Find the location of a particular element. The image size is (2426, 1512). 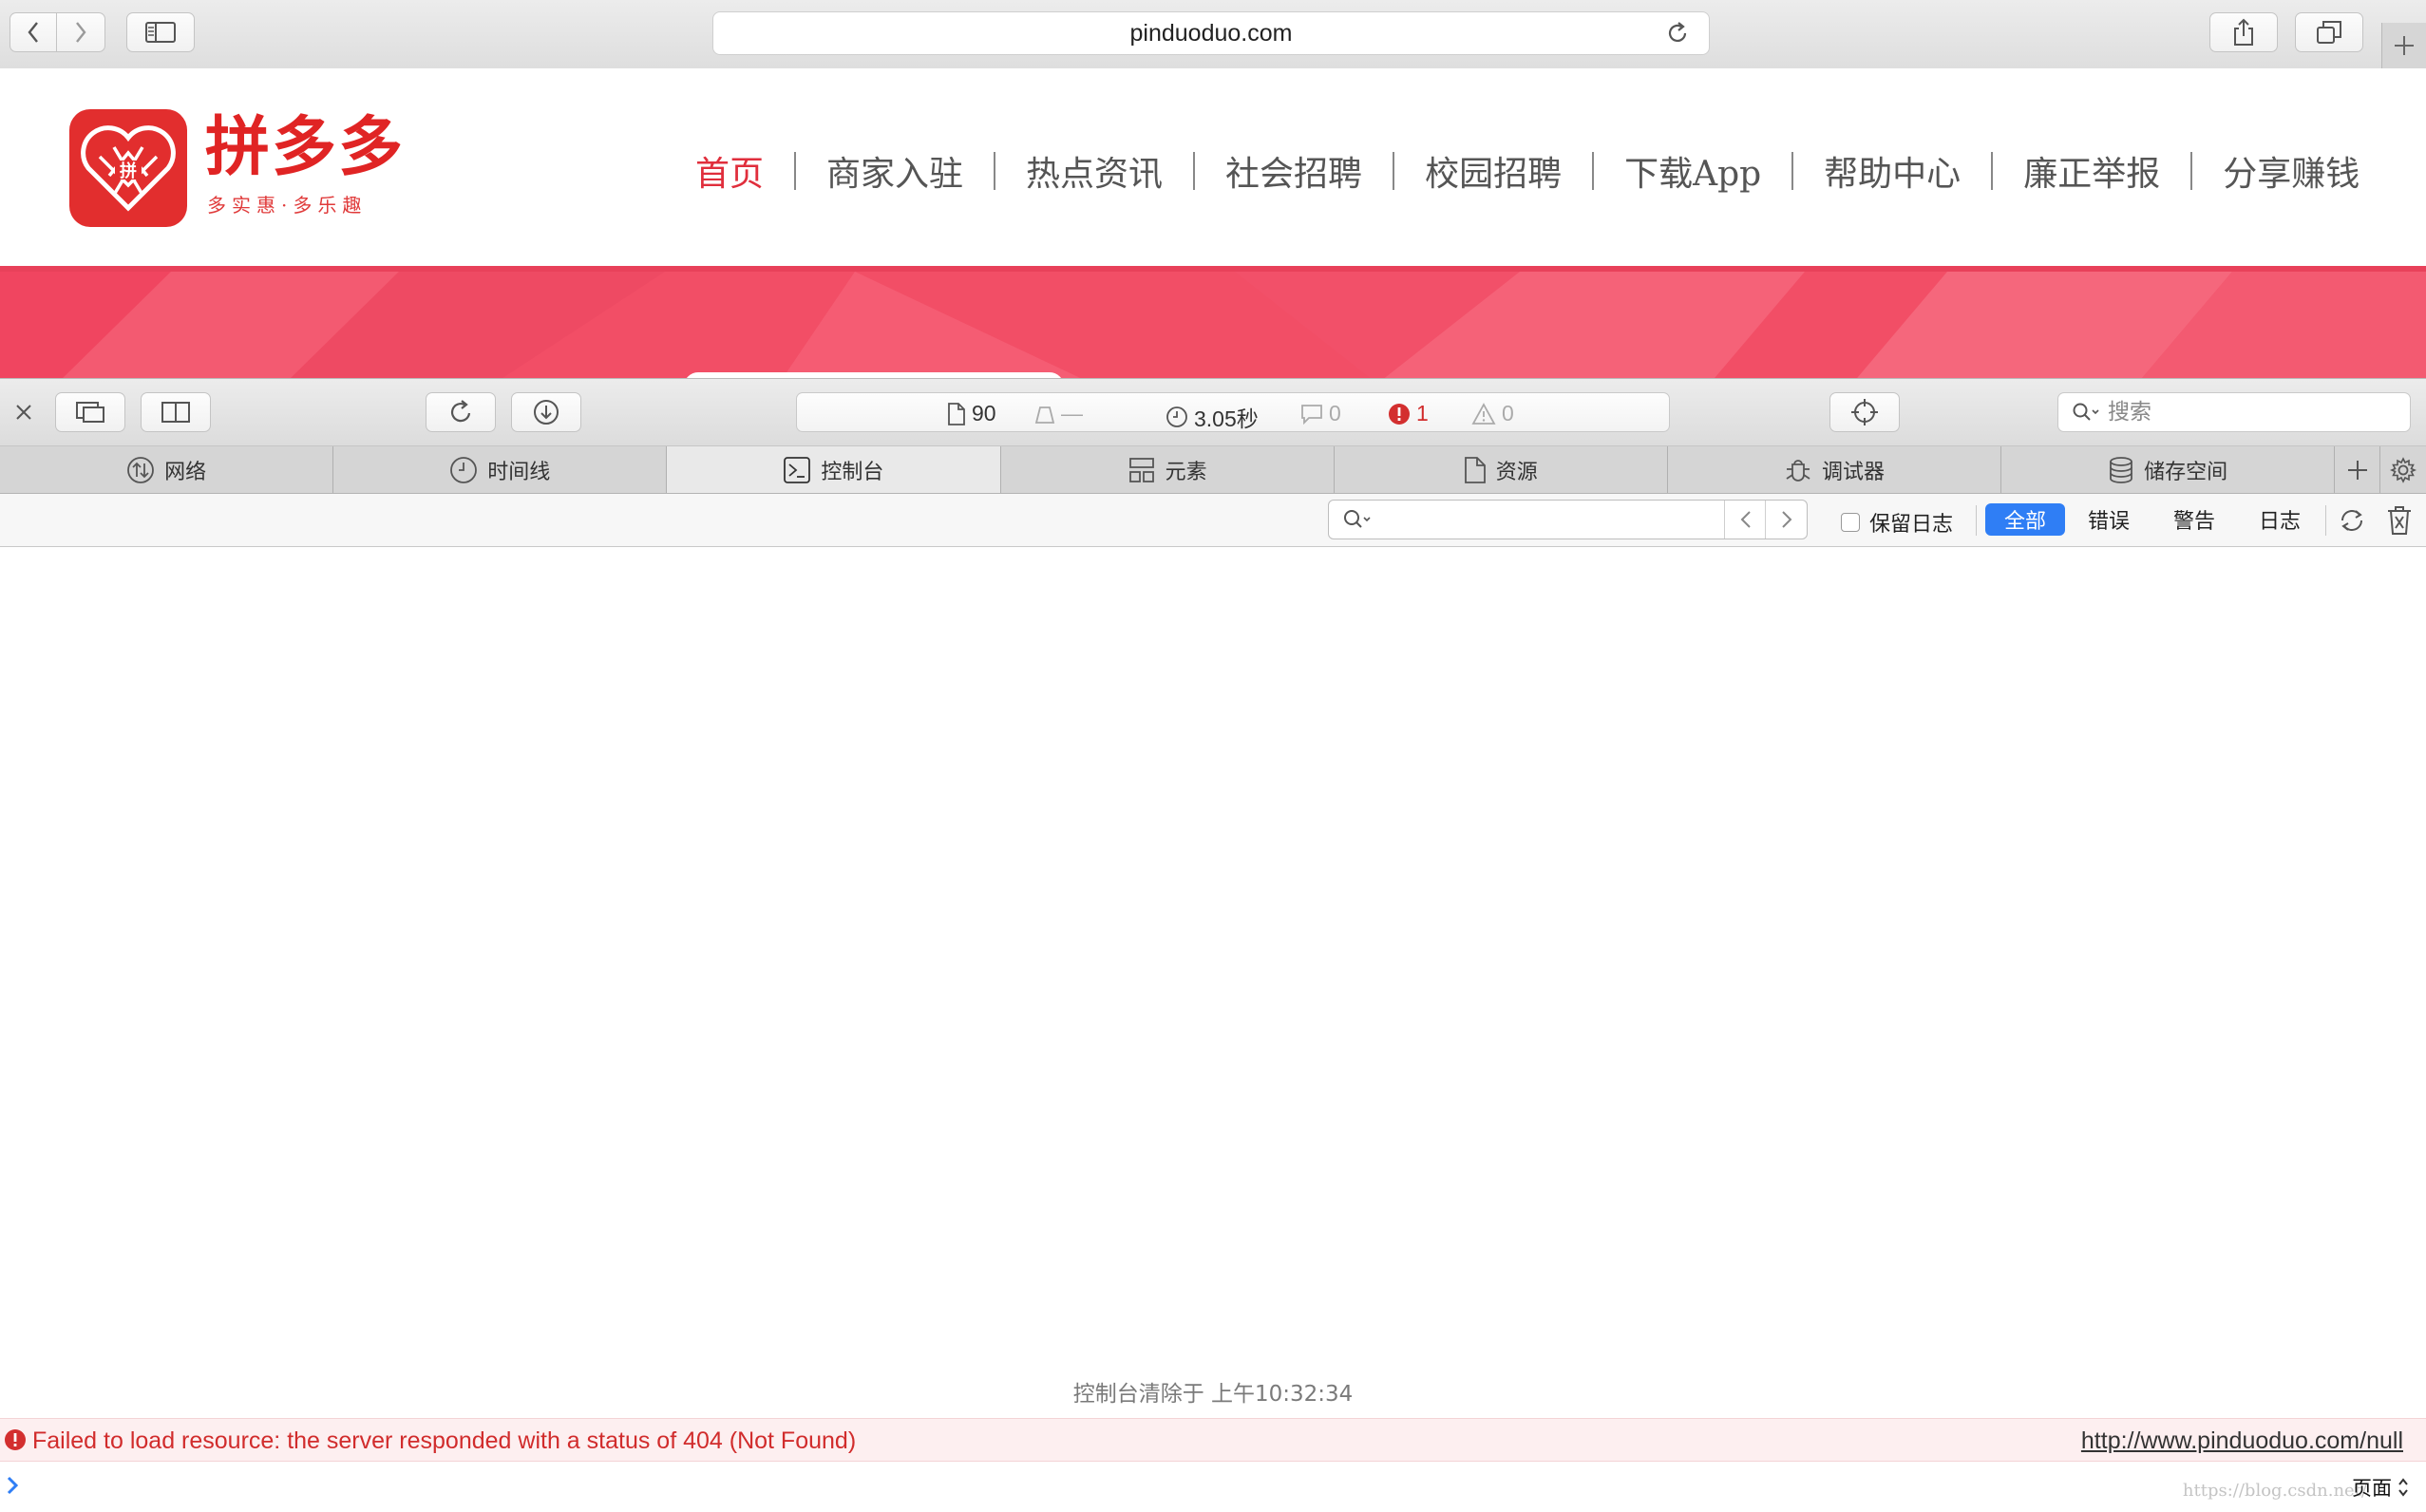

tab-debugger-label: 调试器 is located at coordinates (1853, 472).